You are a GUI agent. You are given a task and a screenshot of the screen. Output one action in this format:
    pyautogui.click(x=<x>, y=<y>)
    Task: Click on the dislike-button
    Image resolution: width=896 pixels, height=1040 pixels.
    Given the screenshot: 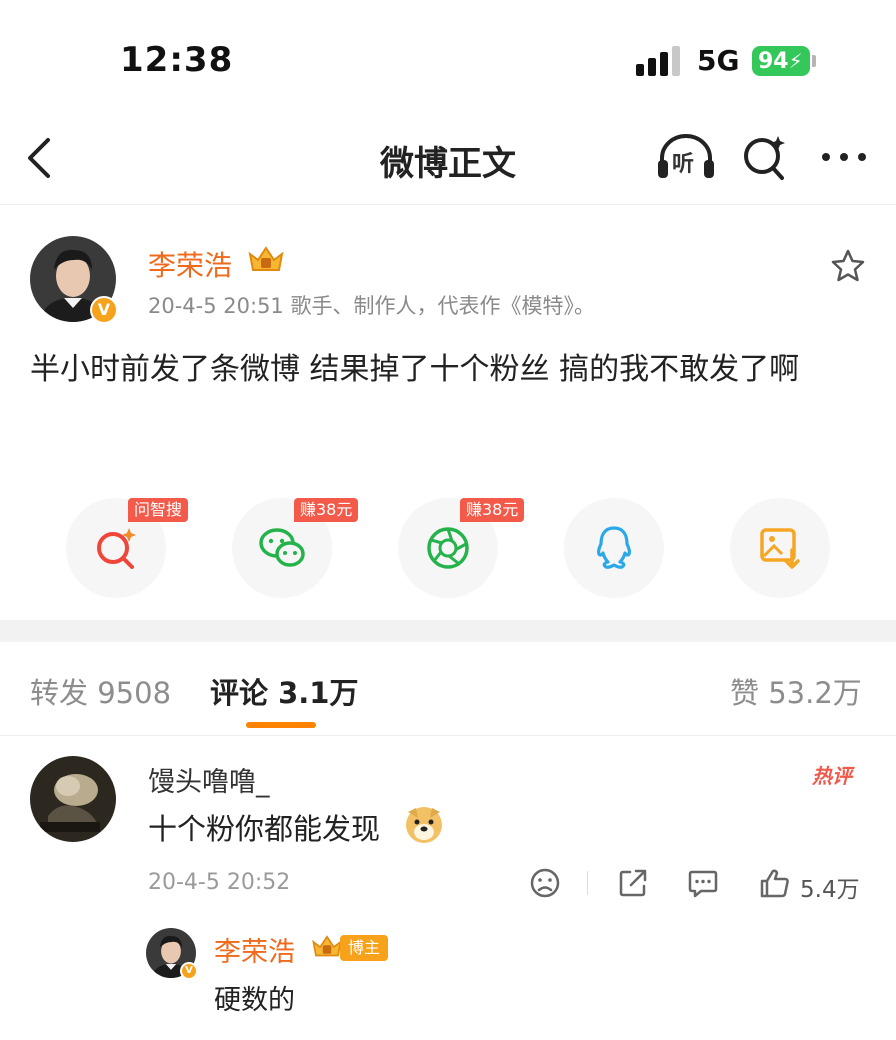 What is the action you would take?
    pyautogui.click(x=545, y=883)
    